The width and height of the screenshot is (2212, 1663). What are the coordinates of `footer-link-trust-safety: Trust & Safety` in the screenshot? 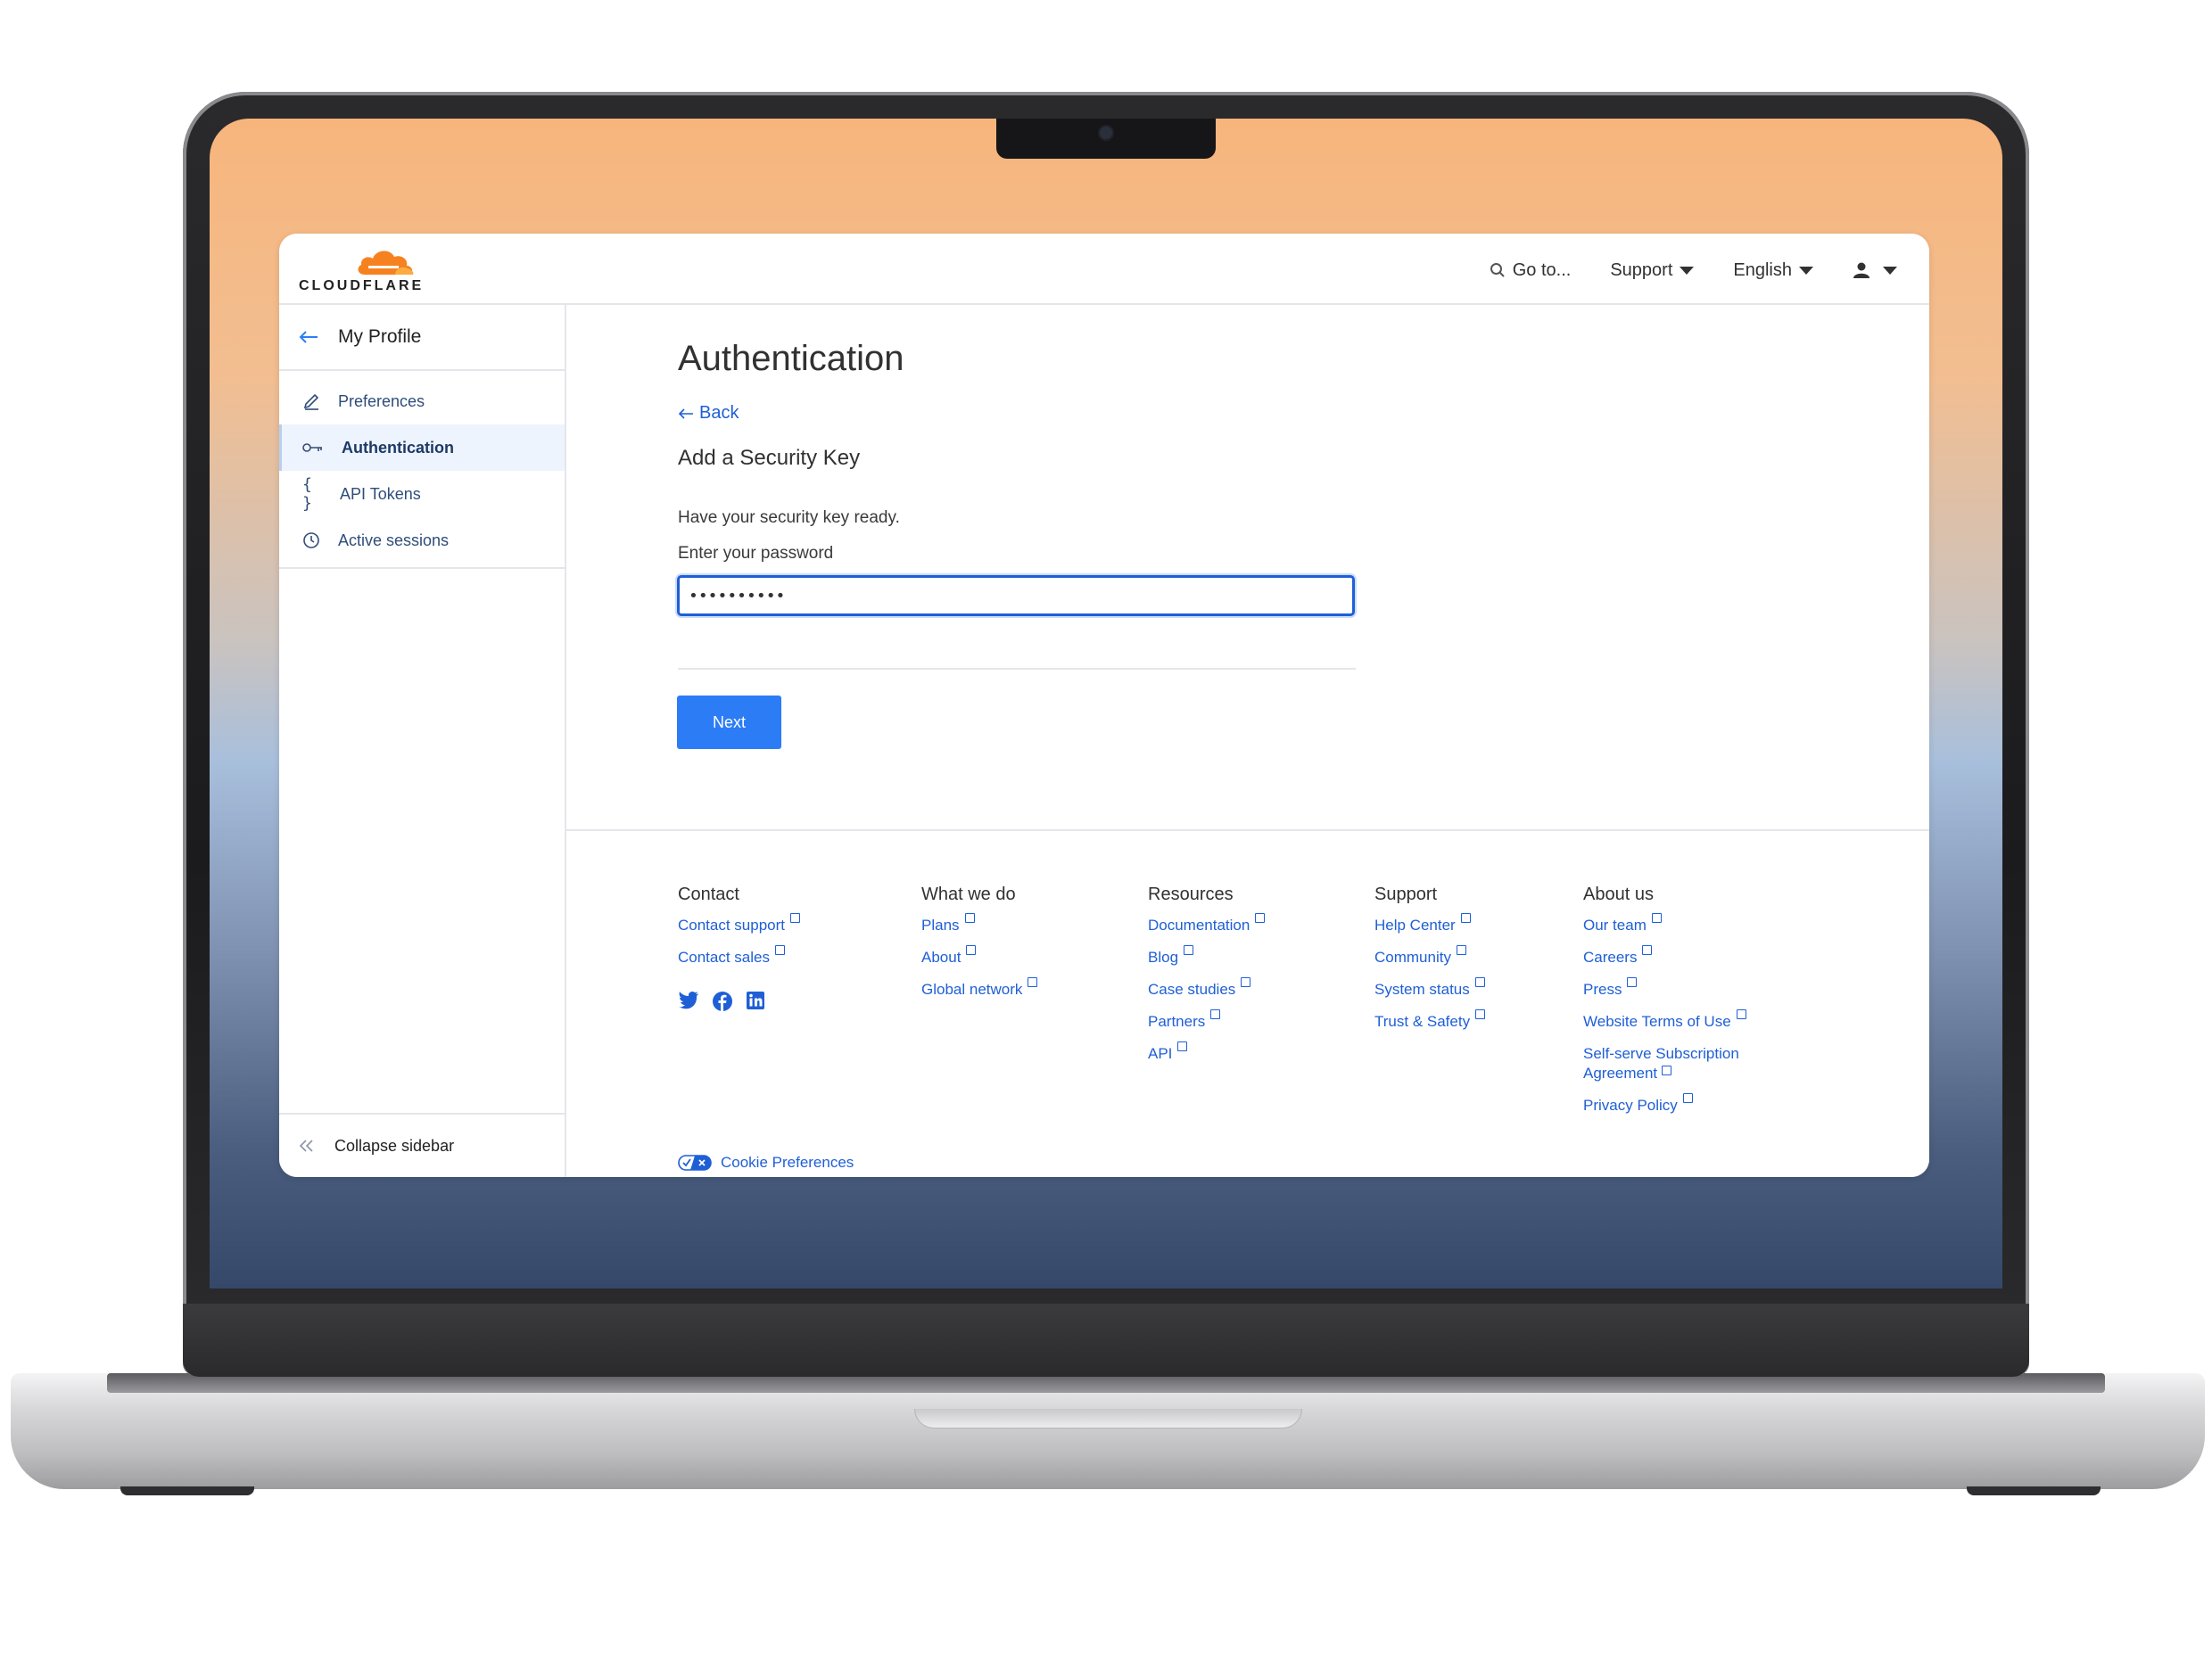 It's located at (1430, 1026).